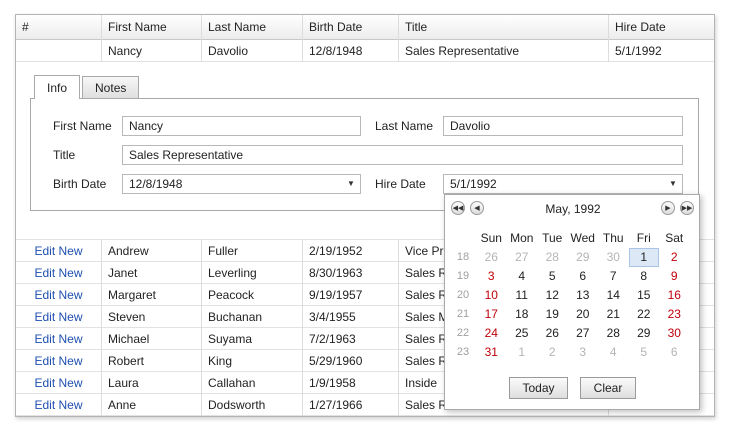 This screenshot has width=730, height=433. I want to click on calendar-week: 18 26 27 28 29 30 1 2, so click(570, 257).